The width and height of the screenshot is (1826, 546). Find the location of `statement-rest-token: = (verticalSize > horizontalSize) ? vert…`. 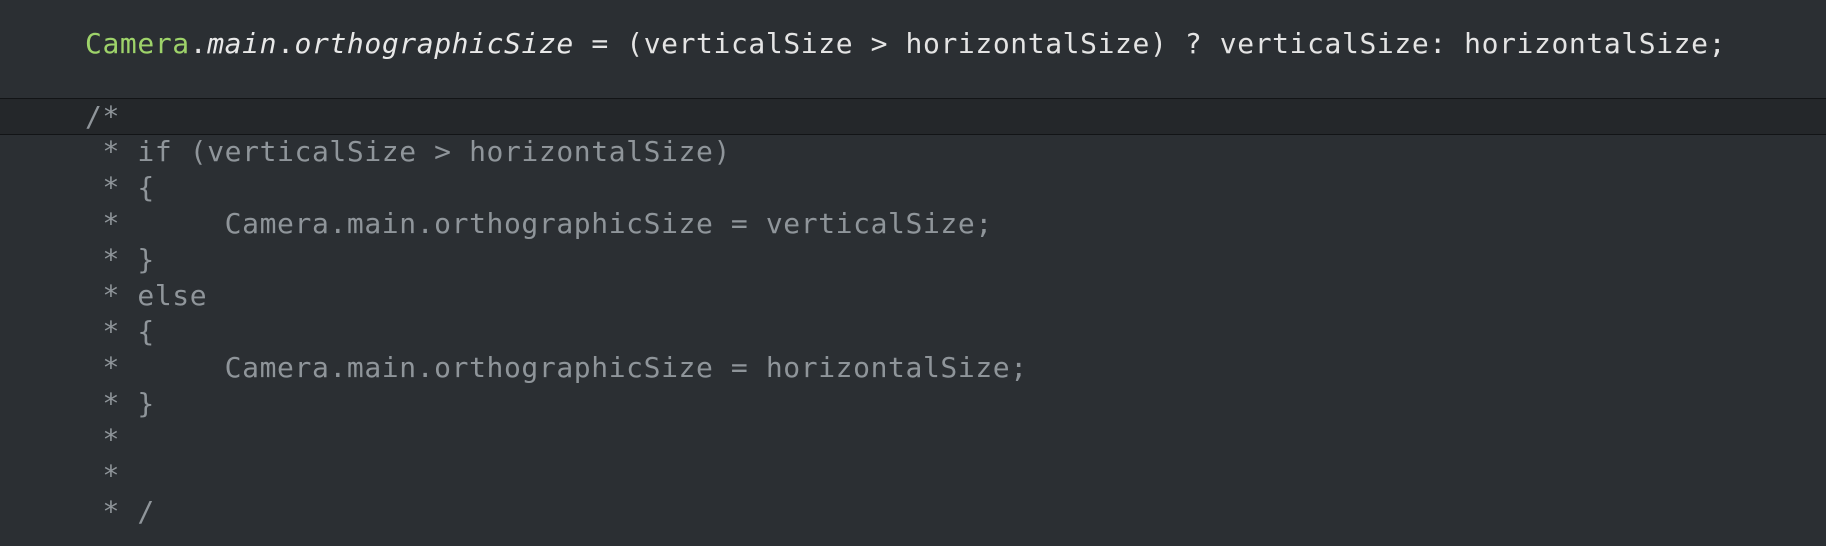

statement-rest-token: = (verticalSize > horizontalSize) ? vert… is located at coordinates (1150, 43).